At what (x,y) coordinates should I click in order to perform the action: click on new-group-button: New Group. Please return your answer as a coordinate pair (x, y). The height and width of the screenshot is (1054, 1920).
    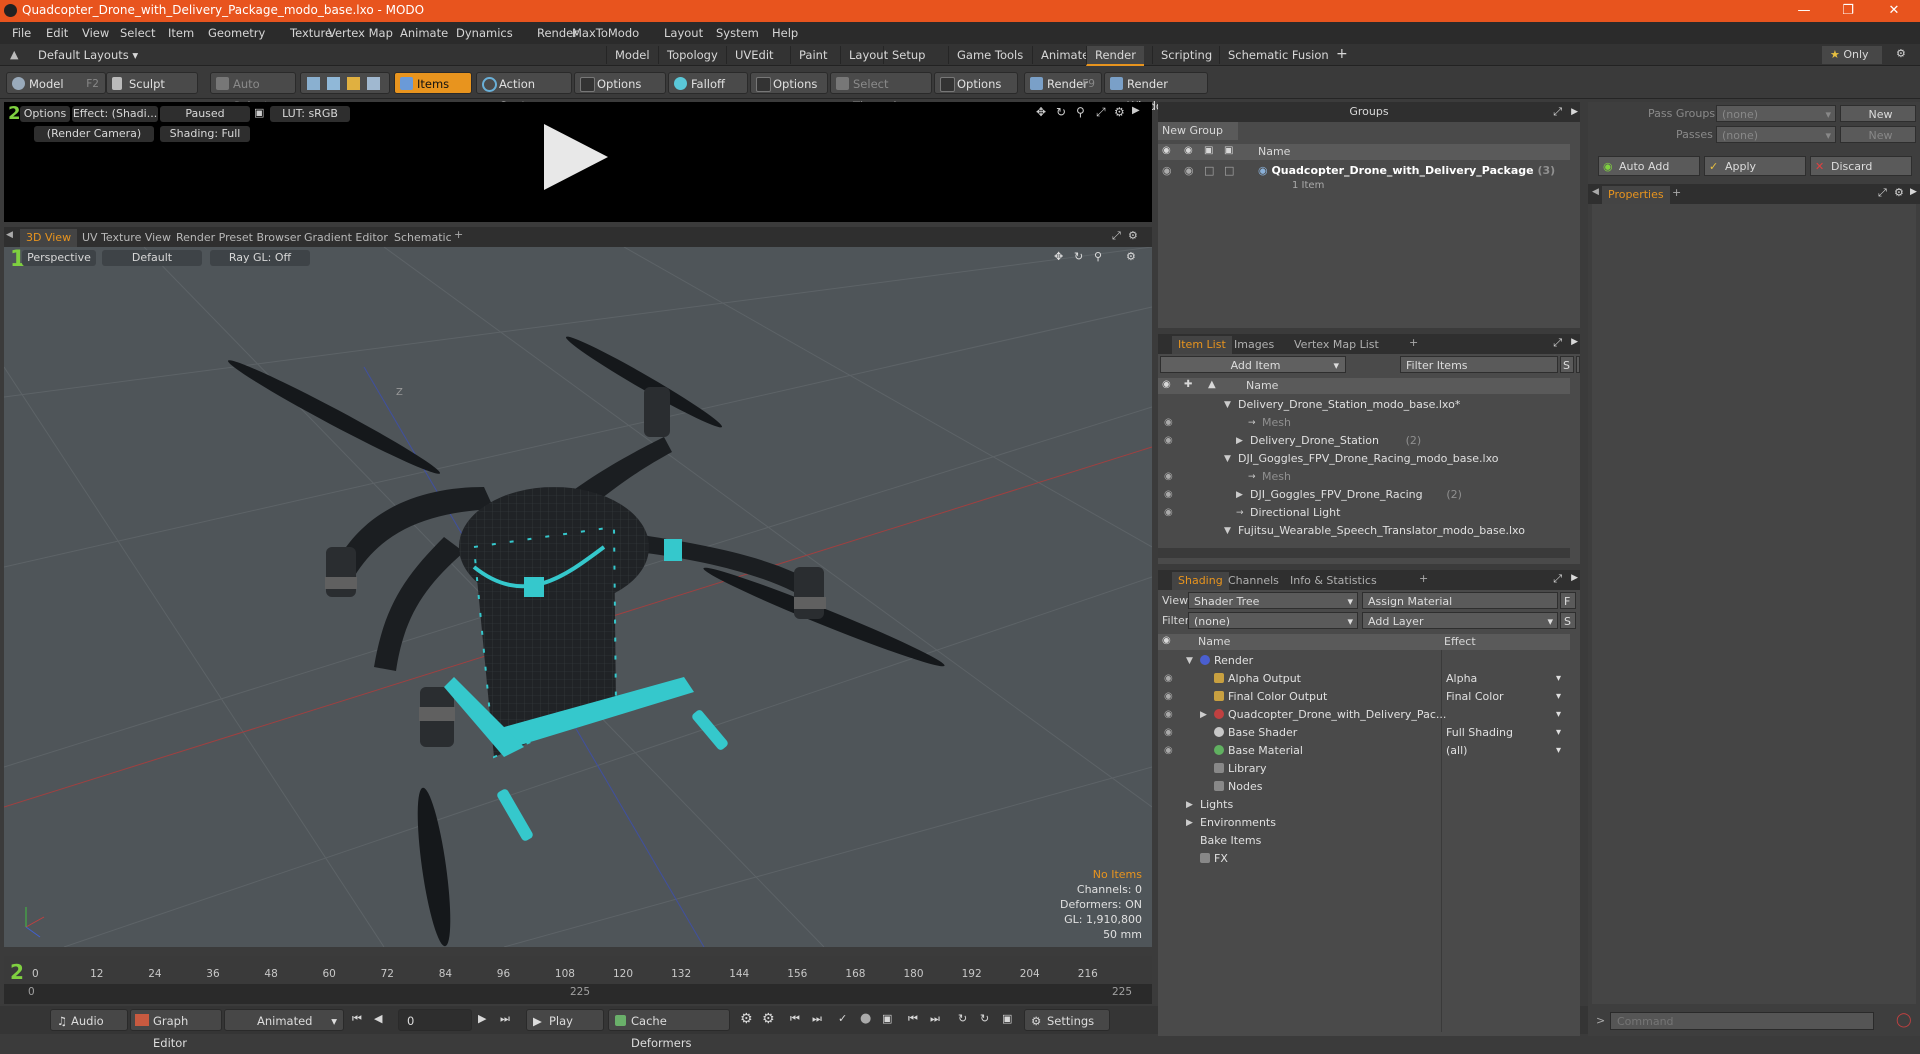
    Looking at the image, I should click on (1198, 131).